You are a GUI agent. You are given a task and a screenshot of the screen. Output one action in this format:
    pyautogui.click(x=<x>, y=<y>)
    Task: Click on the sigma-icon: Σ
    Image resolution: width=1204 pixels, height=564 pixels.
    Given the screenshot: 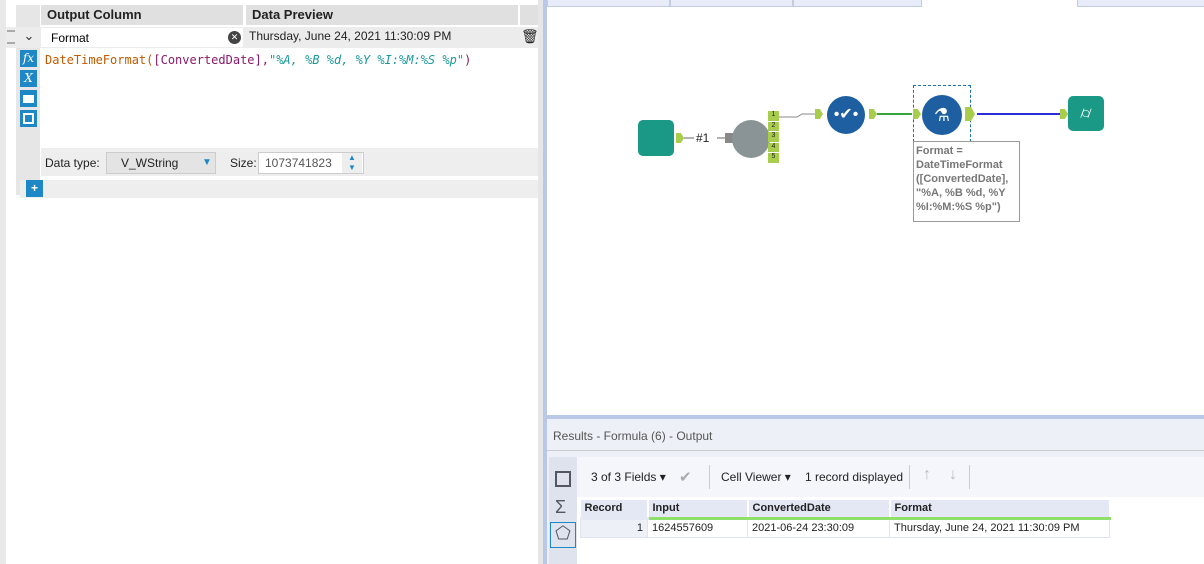 What is the action you would take?
    pyautogui.click(x=563, y=507)
    